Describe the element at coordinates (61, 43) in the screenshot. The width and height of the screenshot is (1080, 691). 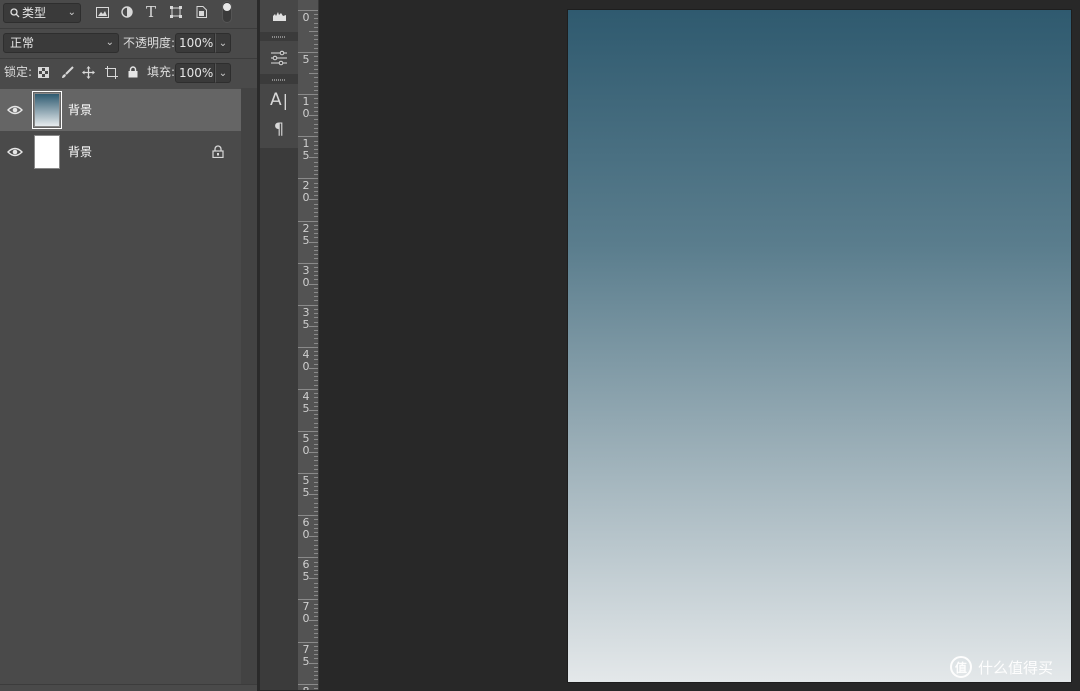
I see `blend-mode-select: 正常 ⌄` at that location.